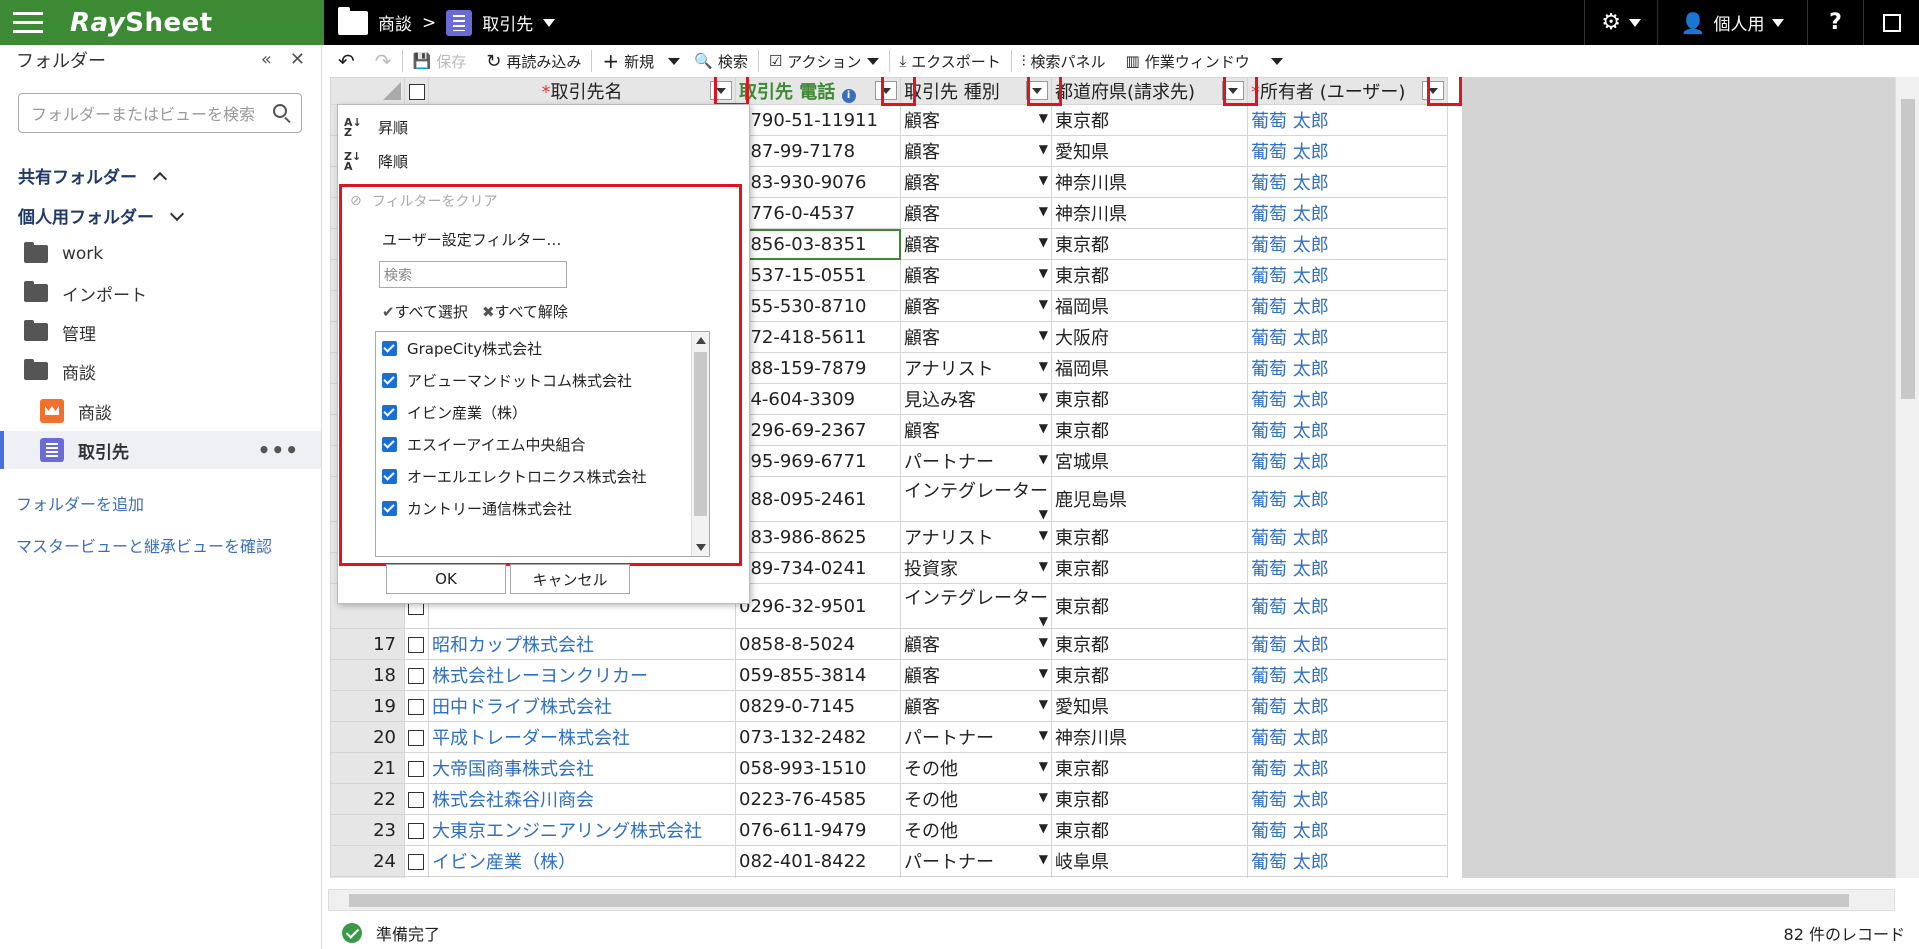 The height and width of the screenshot is (949, 1919). I want to click on cell-phone: 088-095-2461, so click(818, 499).